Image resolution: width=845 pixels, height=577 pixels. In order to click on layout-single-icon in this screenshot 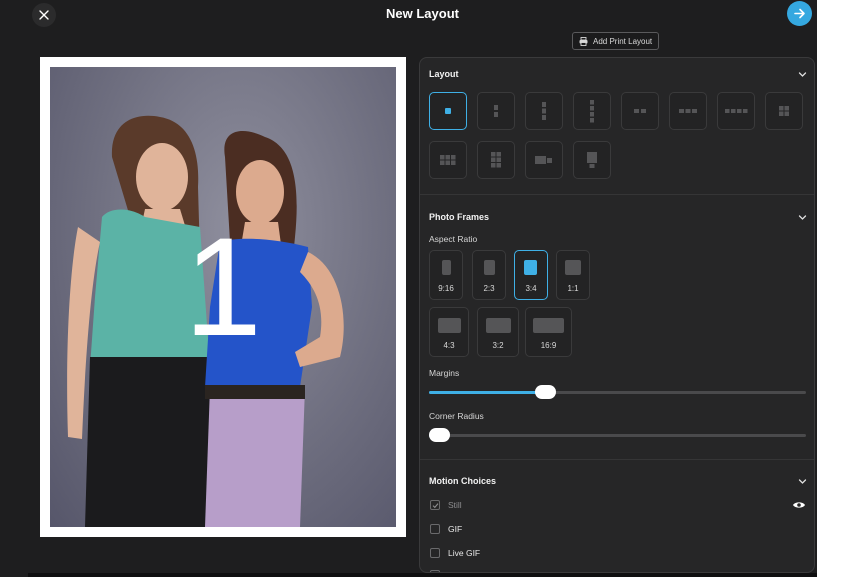, I will do `click(448, 111)`.